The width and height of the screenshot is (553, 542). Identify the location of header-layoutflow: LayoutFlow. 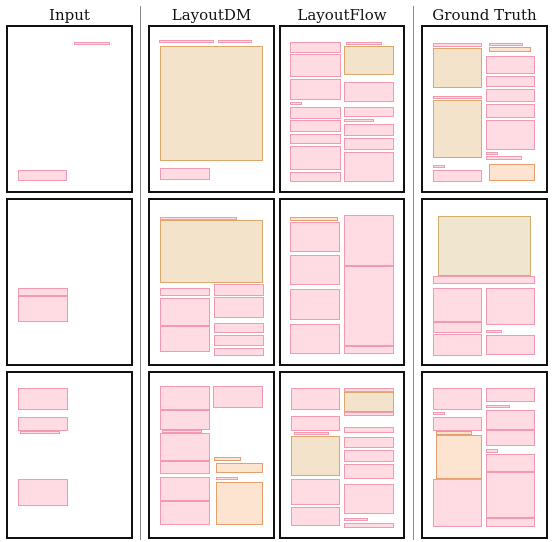
(342, 15).